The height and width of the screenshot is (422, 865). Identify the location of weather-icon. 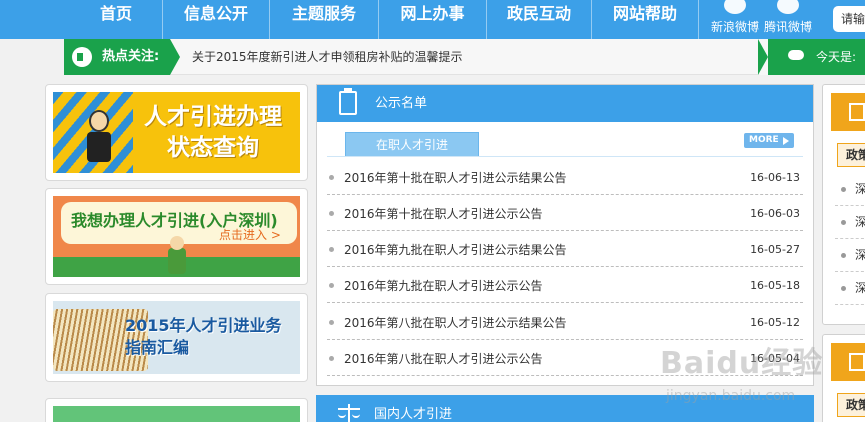
(796, 55).